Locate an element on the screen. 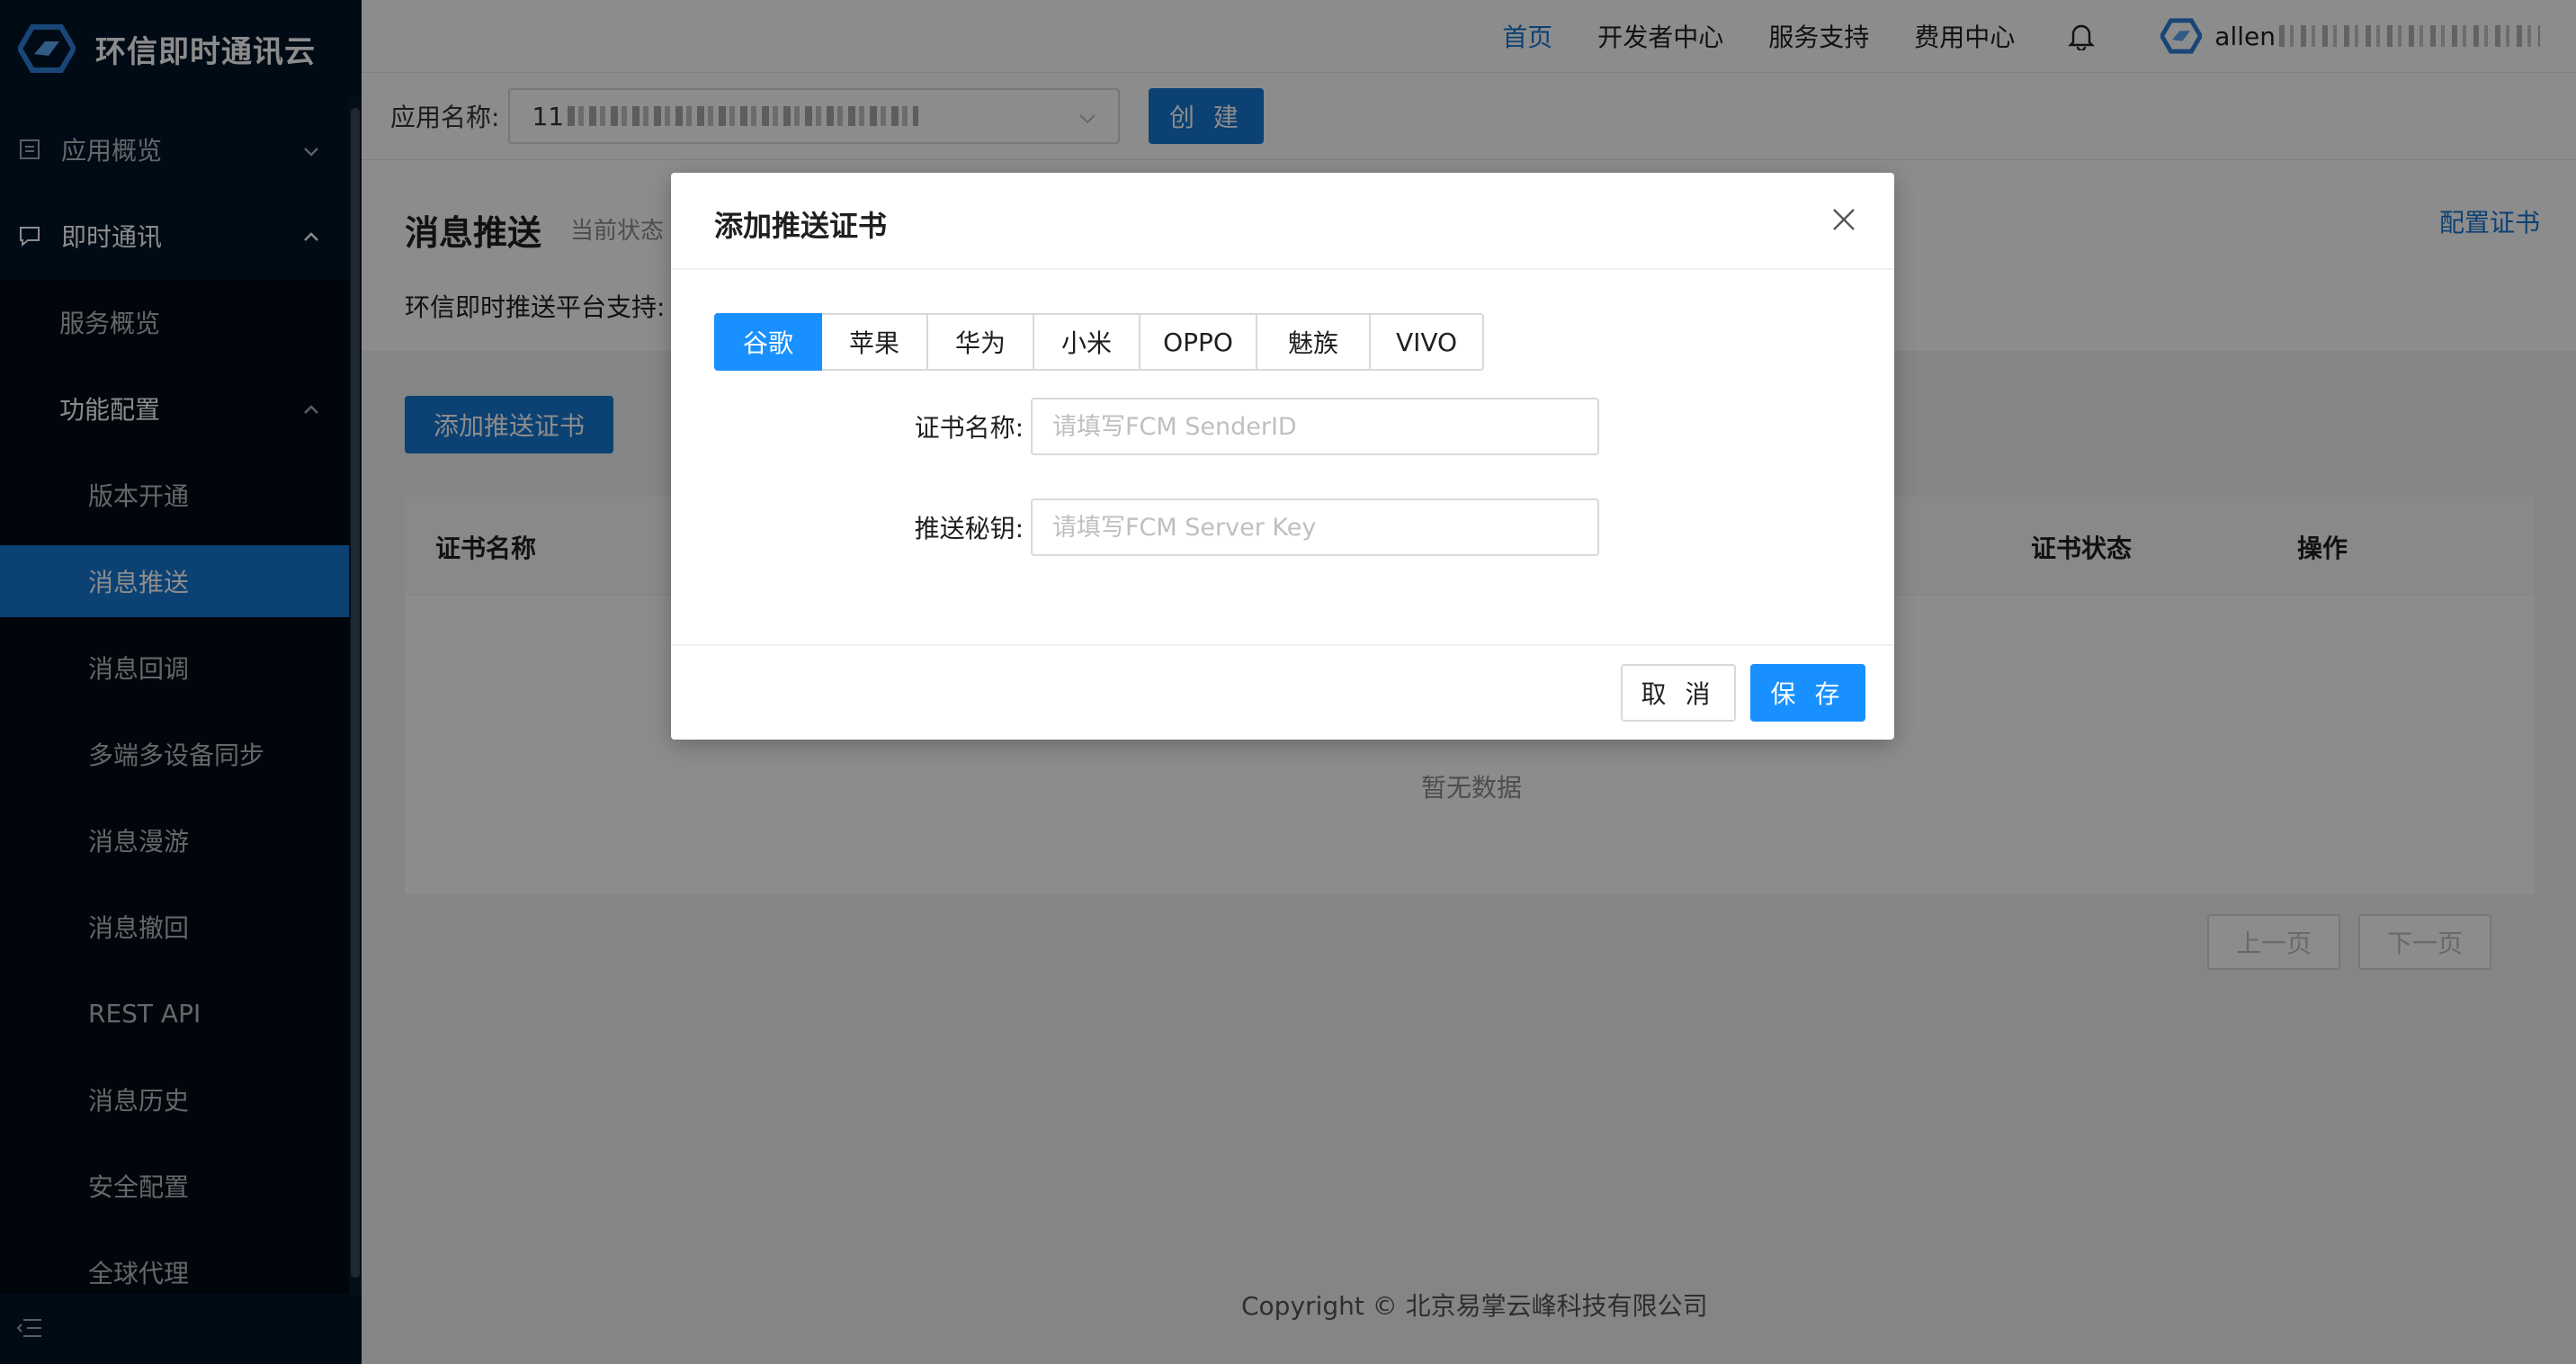 The image size is (2576, 1364). tab-oppo: OPPO is located at coordinates (1198, 342).